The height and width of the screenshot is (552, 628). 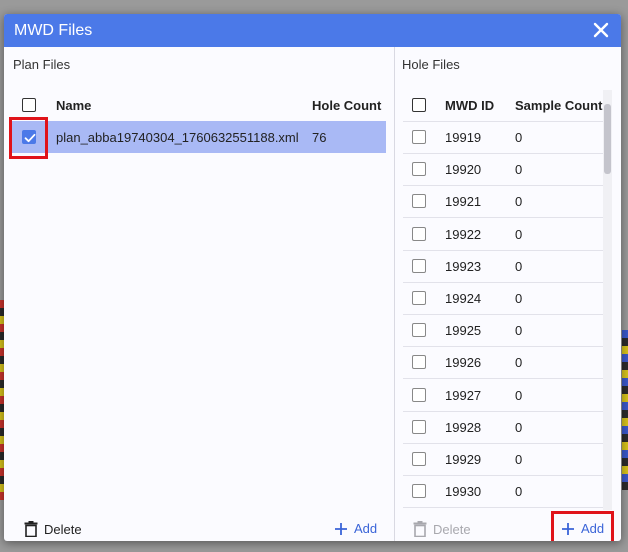 I want to click on hole-file-row: 19926 0, so click(x=503, y=363).